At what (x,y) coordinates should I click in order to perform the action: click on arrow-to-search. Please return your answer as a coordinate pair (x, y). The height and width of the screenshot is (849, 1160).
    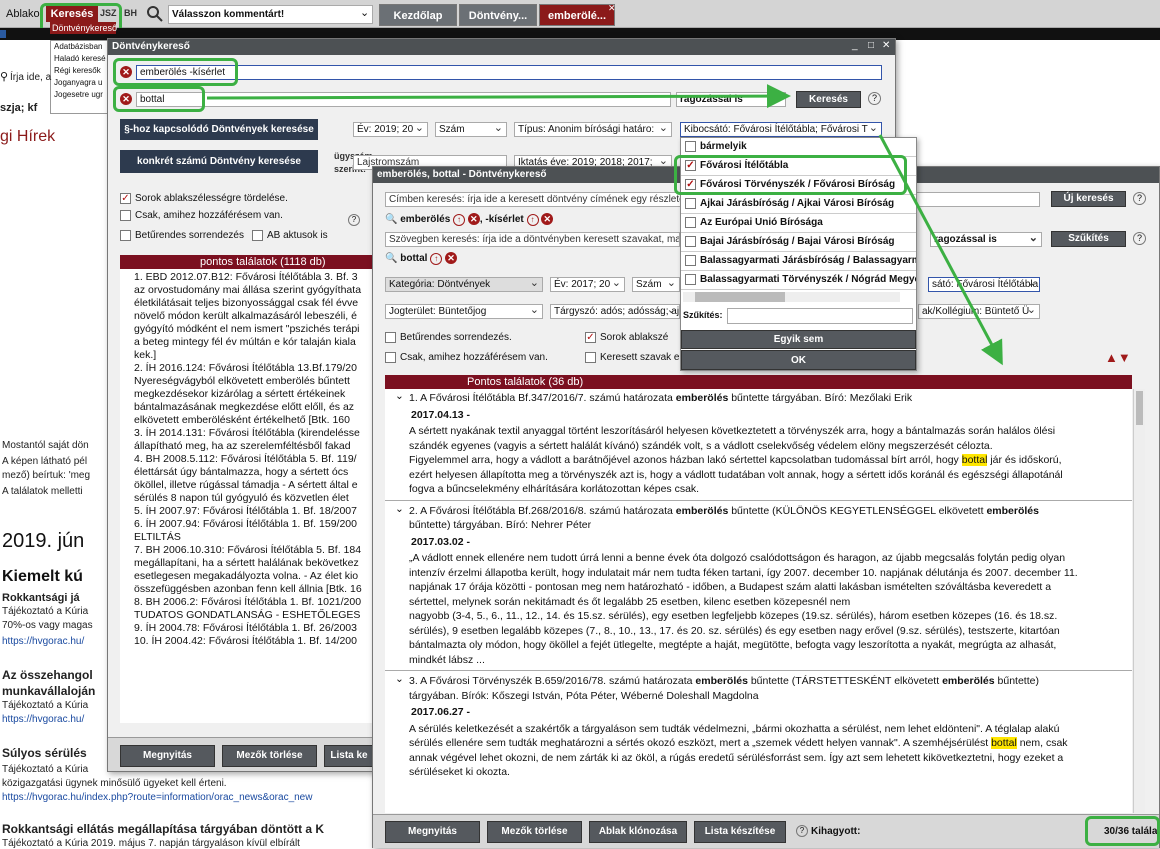
    Looking at the image, I should click on (498, 96).